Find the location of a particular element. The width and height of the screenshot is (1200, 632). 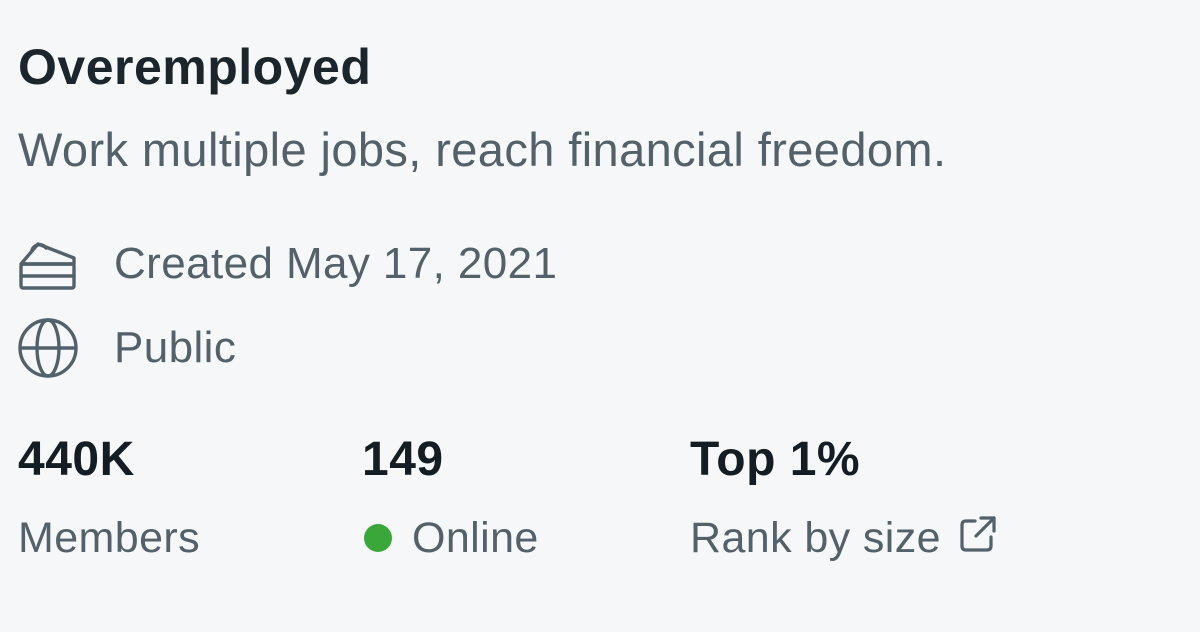

members-stat: 440K Members is located at coordinates (109, 498).